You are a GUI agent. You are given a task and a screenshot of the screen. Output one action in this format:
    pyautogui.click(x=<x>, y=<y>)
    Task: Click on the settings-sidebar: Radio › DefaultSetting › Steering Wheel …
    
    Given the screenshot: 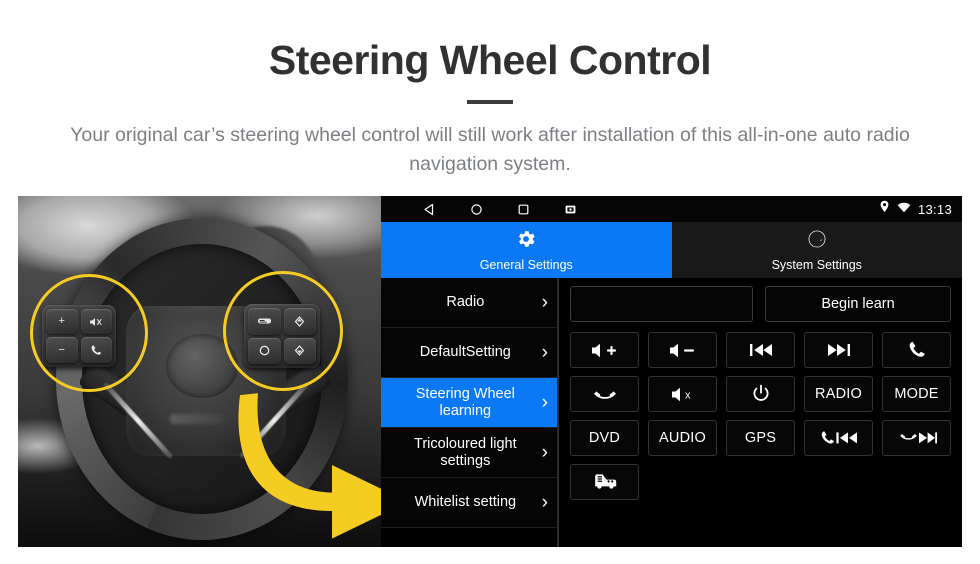 What is the action you would take?
    pyautogui.click(x=469, y=412)
    